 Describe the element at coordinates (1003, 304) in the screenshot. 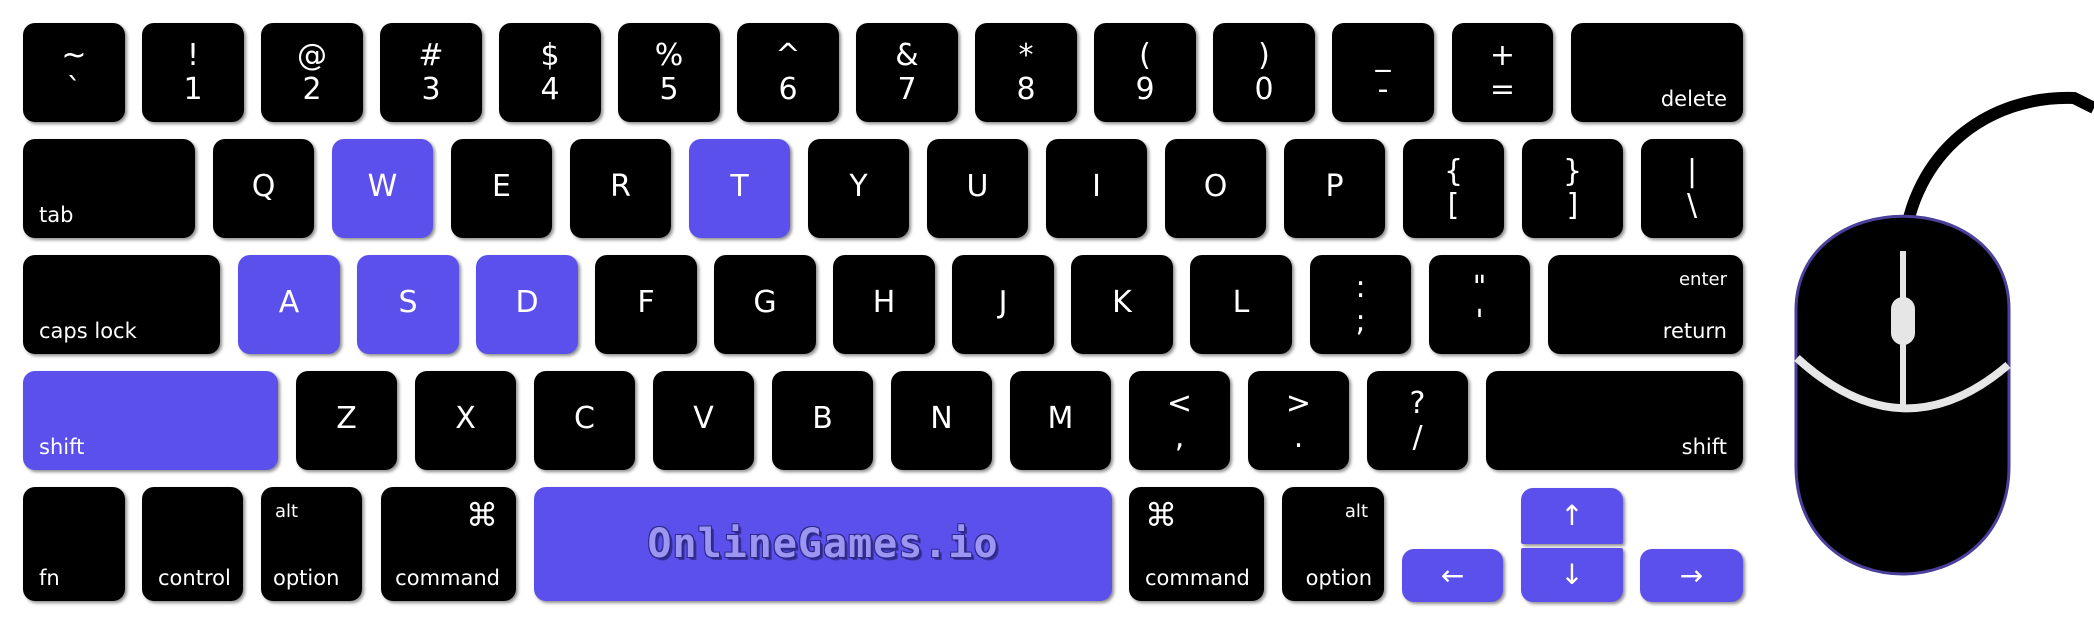

I see `key-j: J` at that location.